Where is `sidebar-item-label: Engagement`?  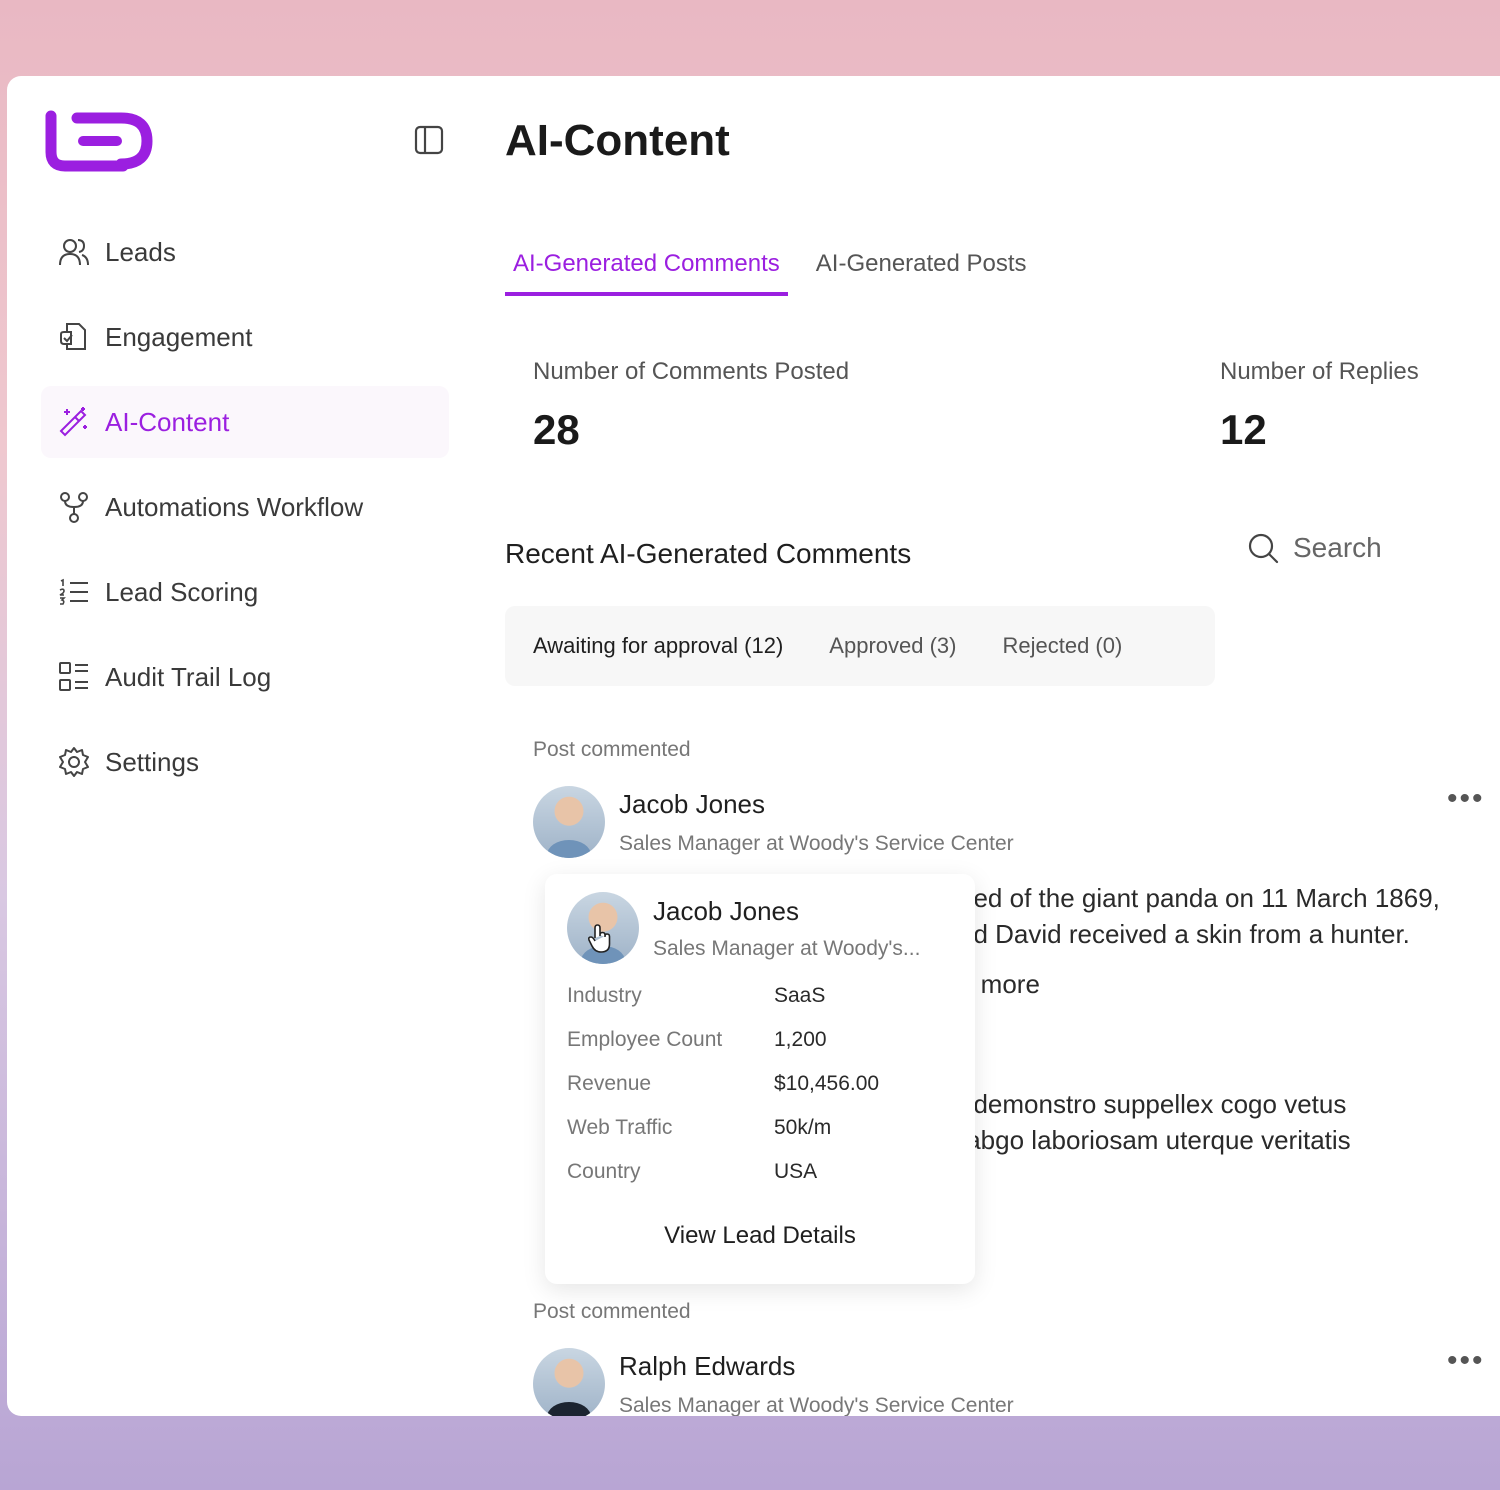
sidebar-item-label: Engagement is located at coordinates (179, 336).